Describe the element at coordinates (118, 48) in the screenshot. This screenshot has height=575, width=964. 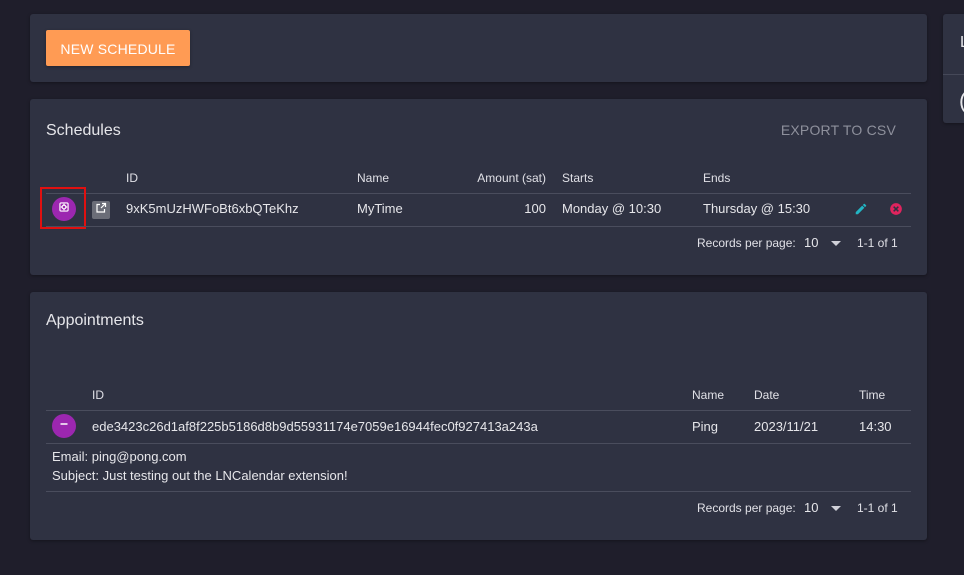
I see `new-schedule-button: NEW SCHEDULE` at that location.